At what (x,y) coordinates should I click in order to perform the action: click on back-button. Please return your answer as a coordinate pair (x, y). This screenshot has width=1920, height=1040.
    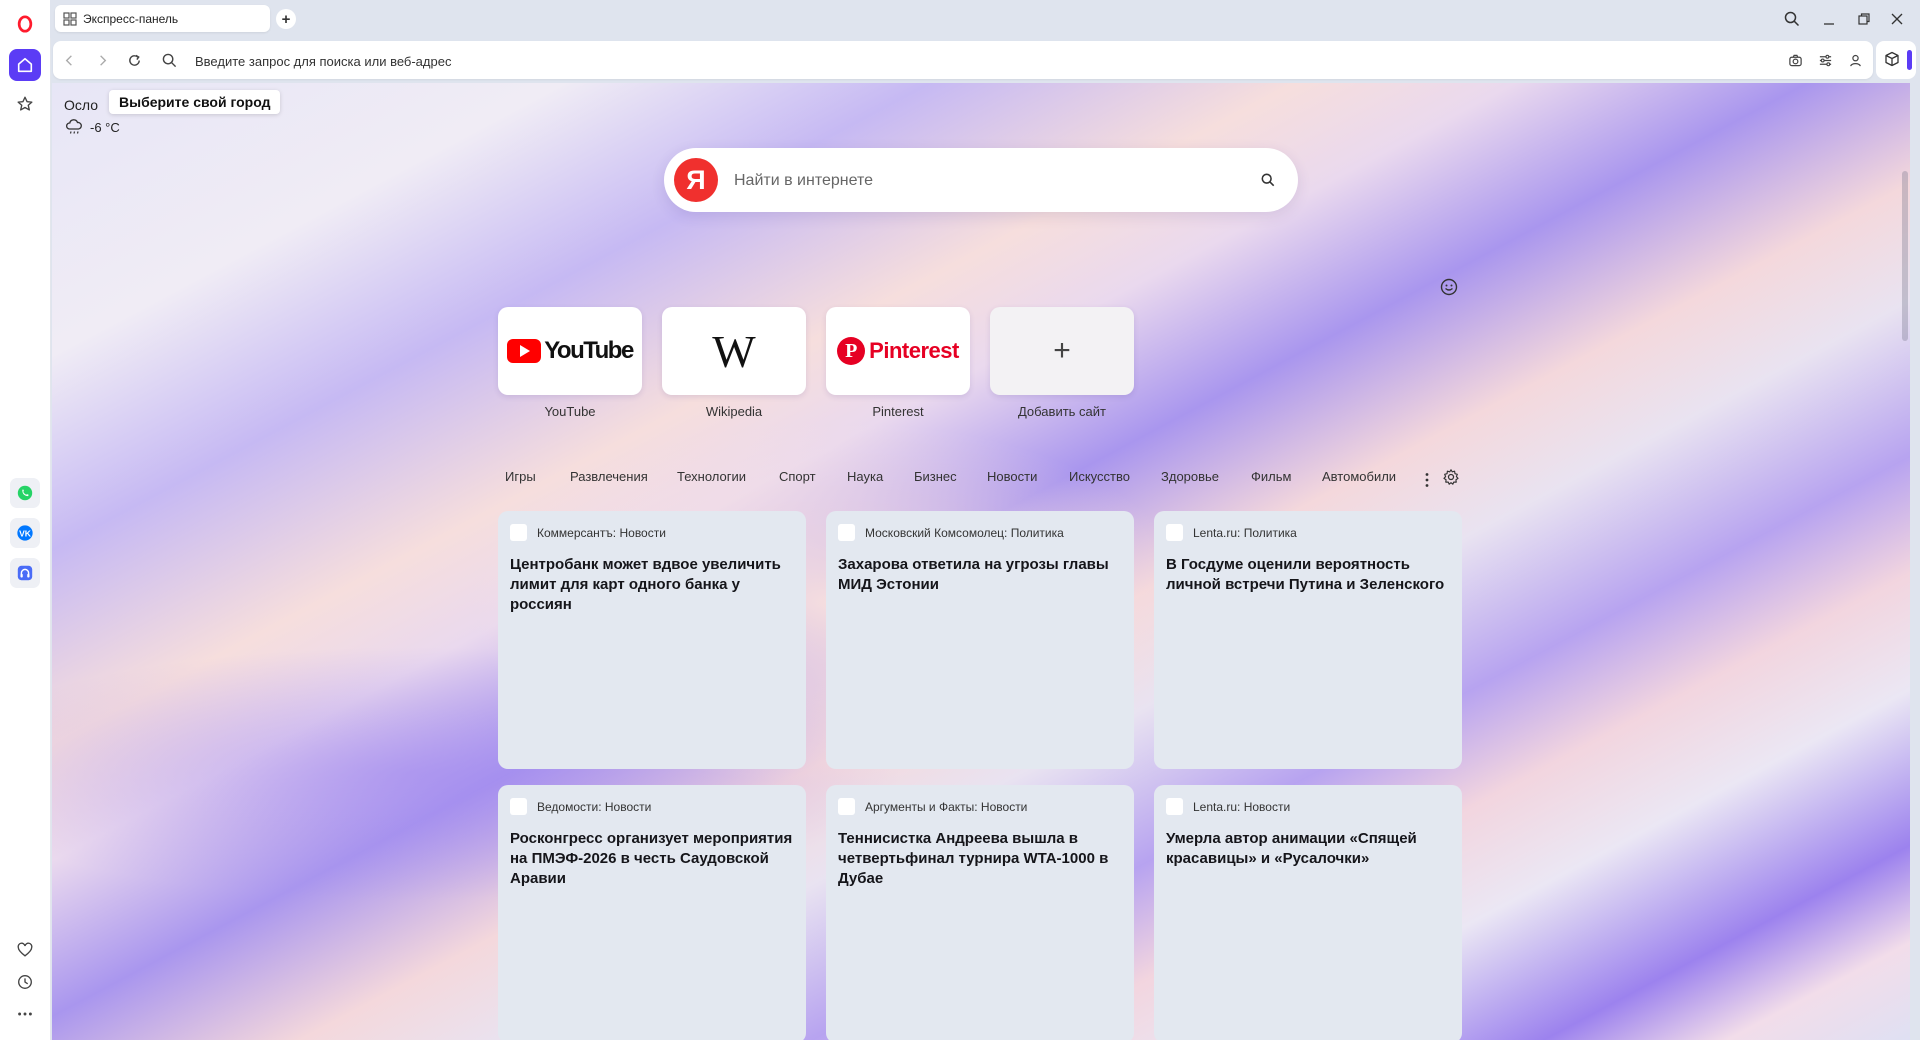
    Looking at the image, I should click on (69, 60).